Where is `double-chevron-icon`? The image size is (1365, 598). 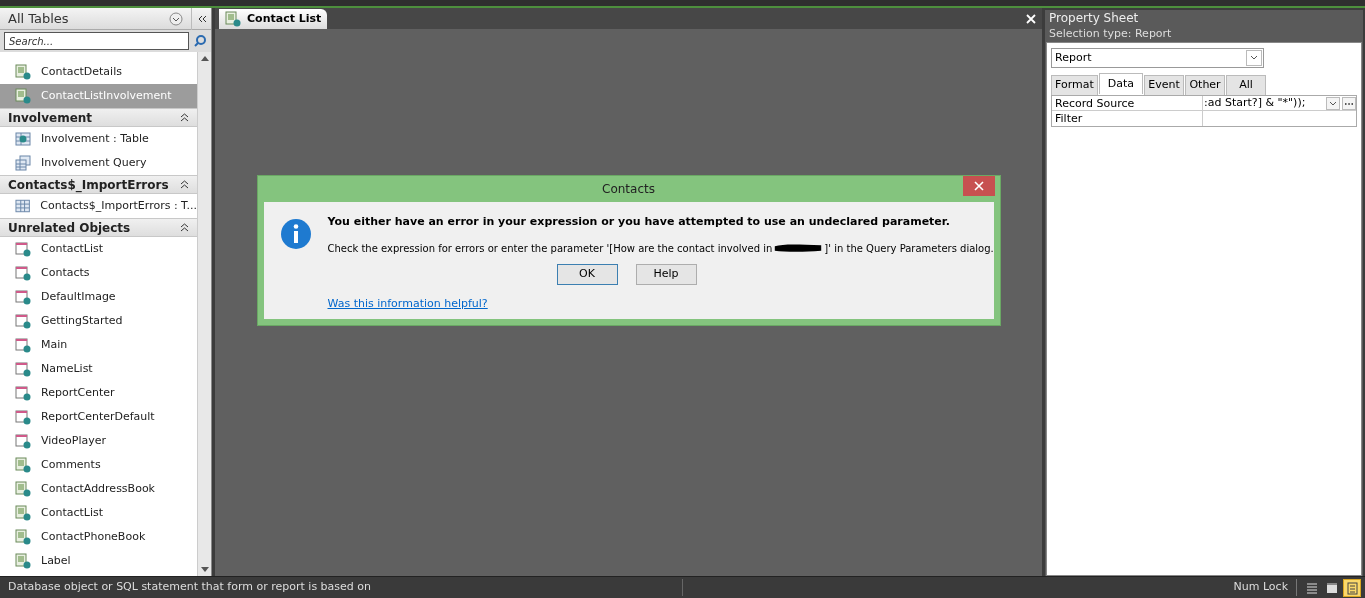 double-chevron-icon is located at coordinates (201, 18).